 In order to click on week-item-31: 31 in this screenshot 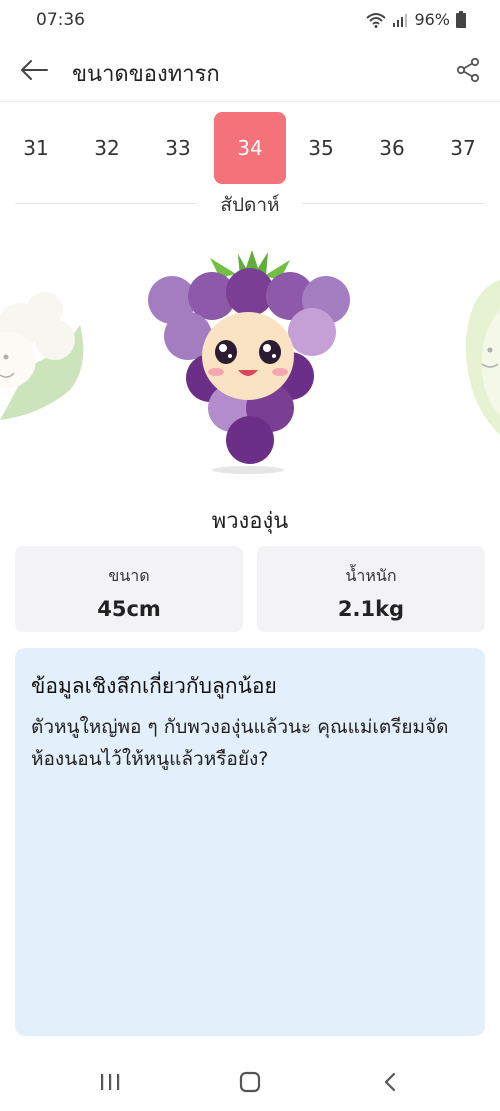, I will do `click(36, 148)`.